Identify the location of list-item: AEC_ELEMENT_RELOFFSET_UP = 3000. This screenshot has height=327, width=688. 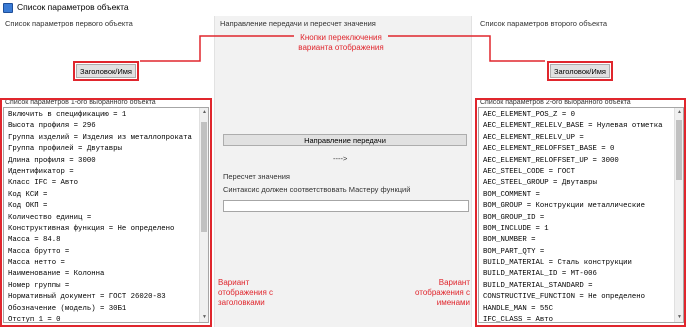
(577, 161).